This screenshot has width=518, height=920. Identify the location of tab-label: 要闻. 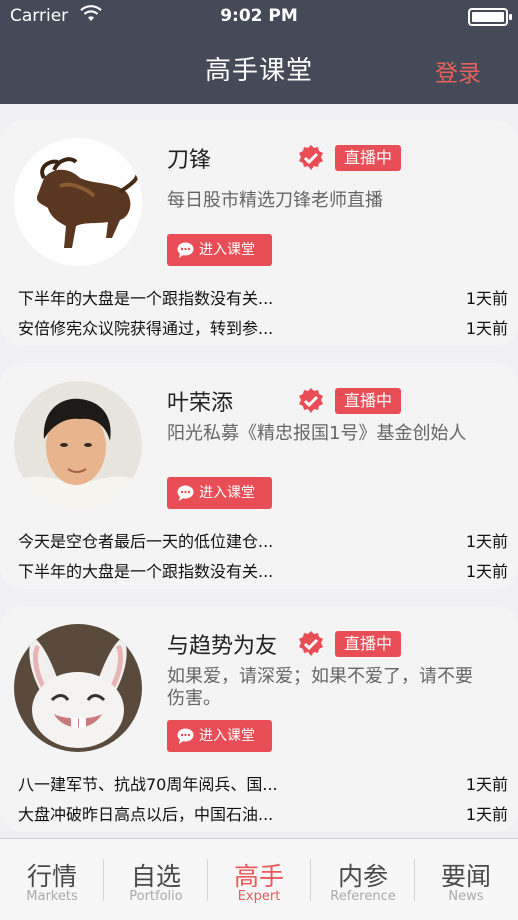
(465, 876).